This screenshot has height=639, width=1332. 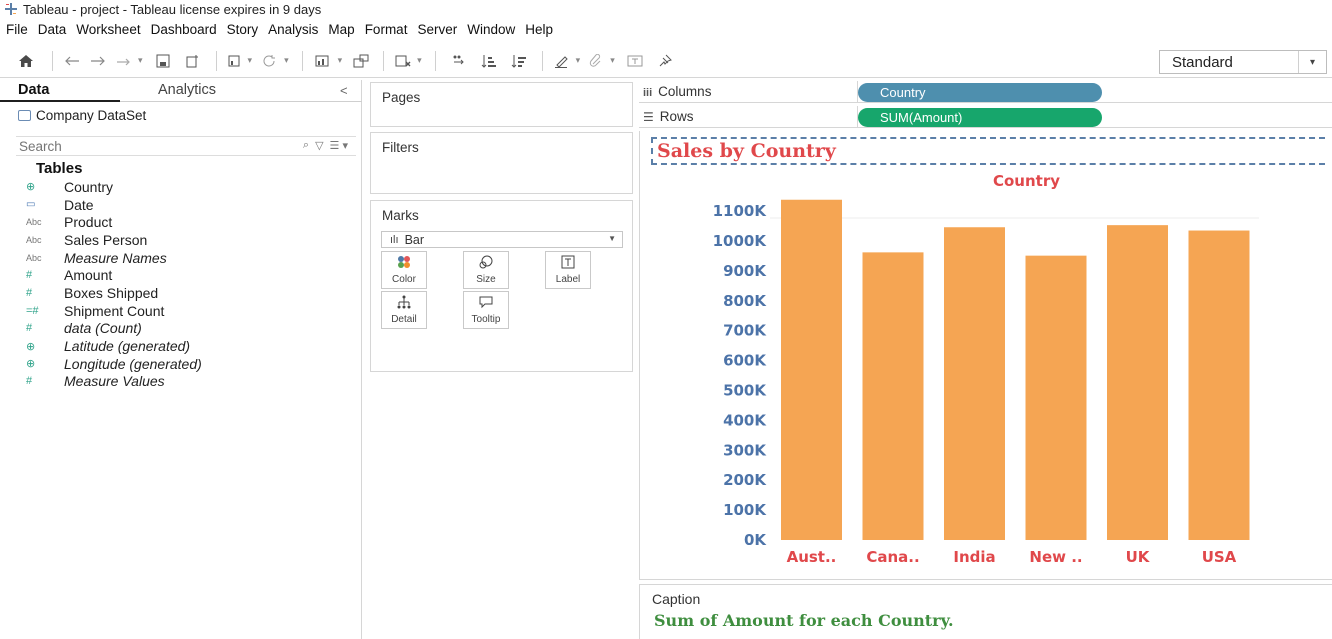 What do you see at coordinates (676, 599) in the screenshot?
I see `caption-label: Caption` at bounding box center [676, 599].